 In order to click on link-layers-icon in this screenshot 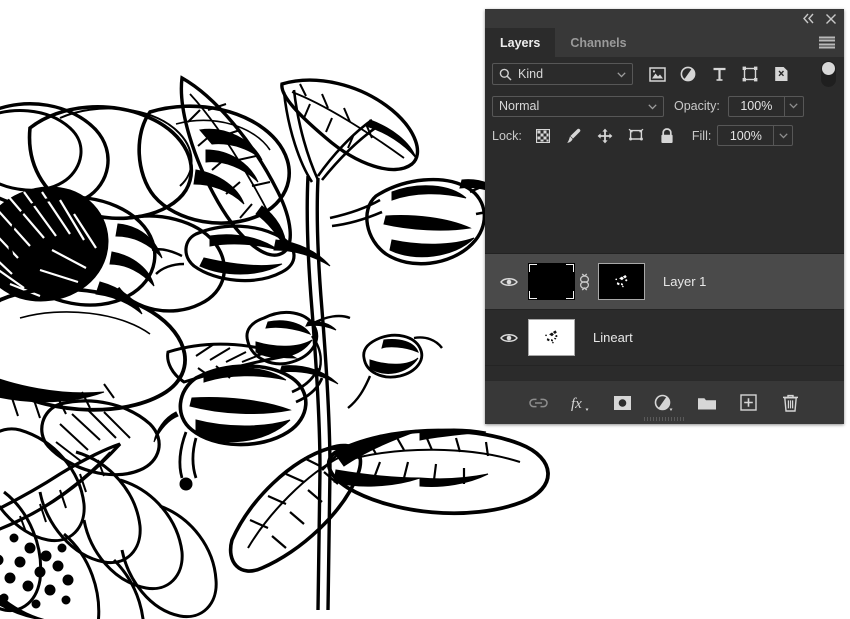, I will do `click(539, 403)`.